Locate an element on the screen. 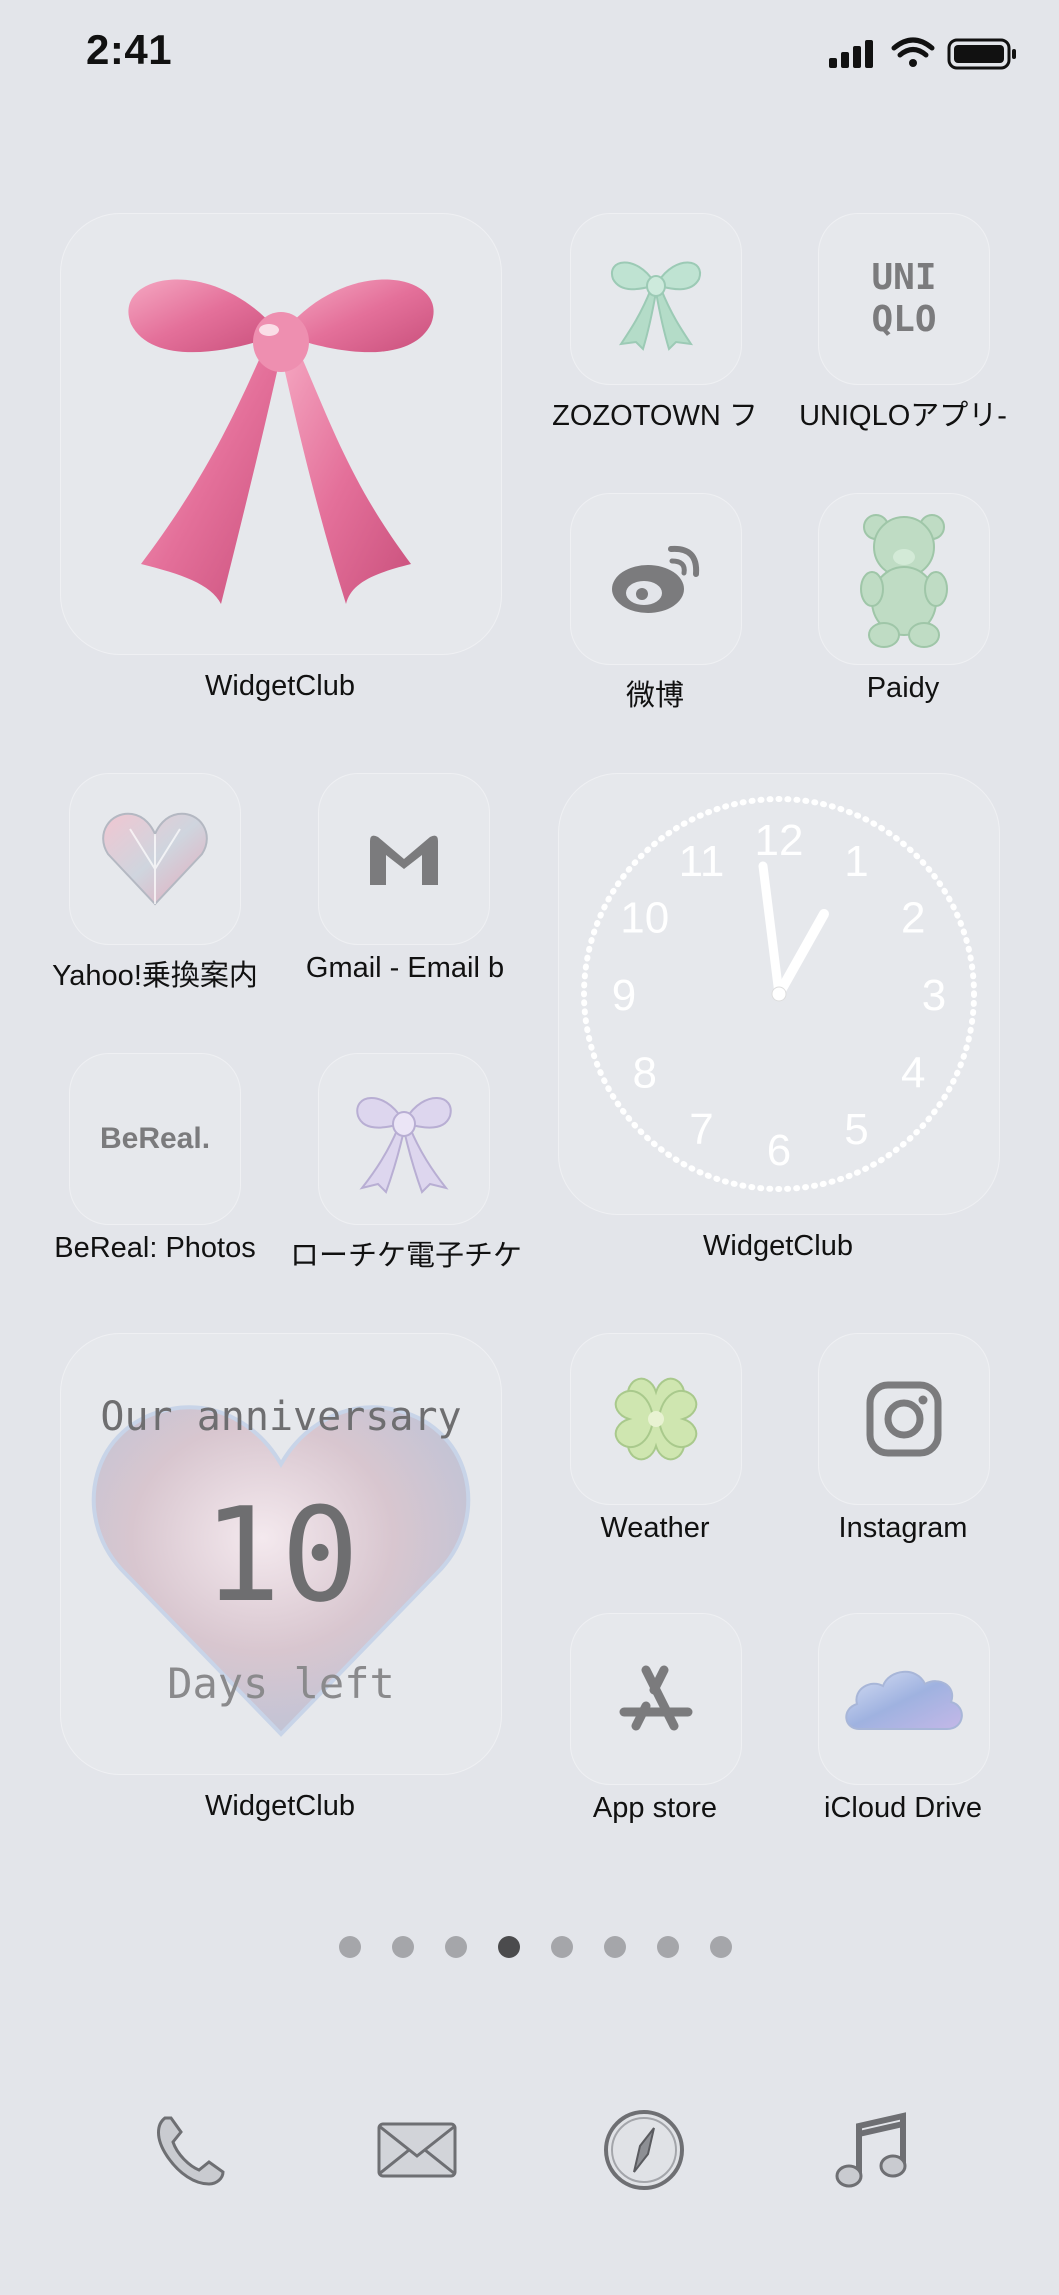 This screenshot has width=1059, height=2295. app-icloud-drive-label: iCloud Drive is located at coordinates (903, 1808).